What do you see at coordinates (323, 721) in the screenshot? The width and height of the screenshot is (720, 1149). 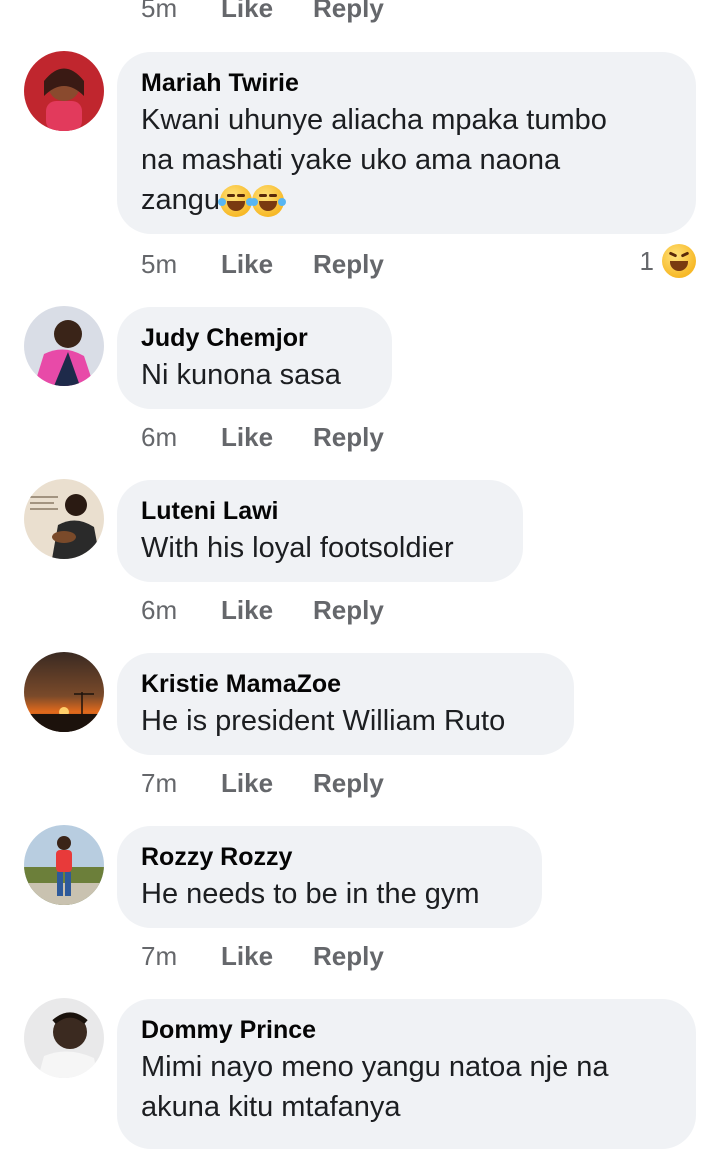 I see `comment-text: He is president William Ruto` at bounding box center [323, 721].